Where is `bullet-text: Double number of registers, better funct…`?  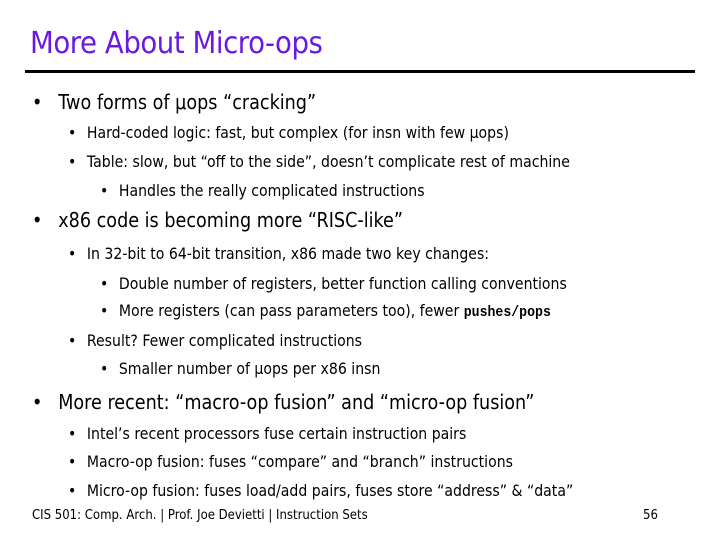 bullet-text: Double number of registers, better funct… is located at coordinates (342, 283).